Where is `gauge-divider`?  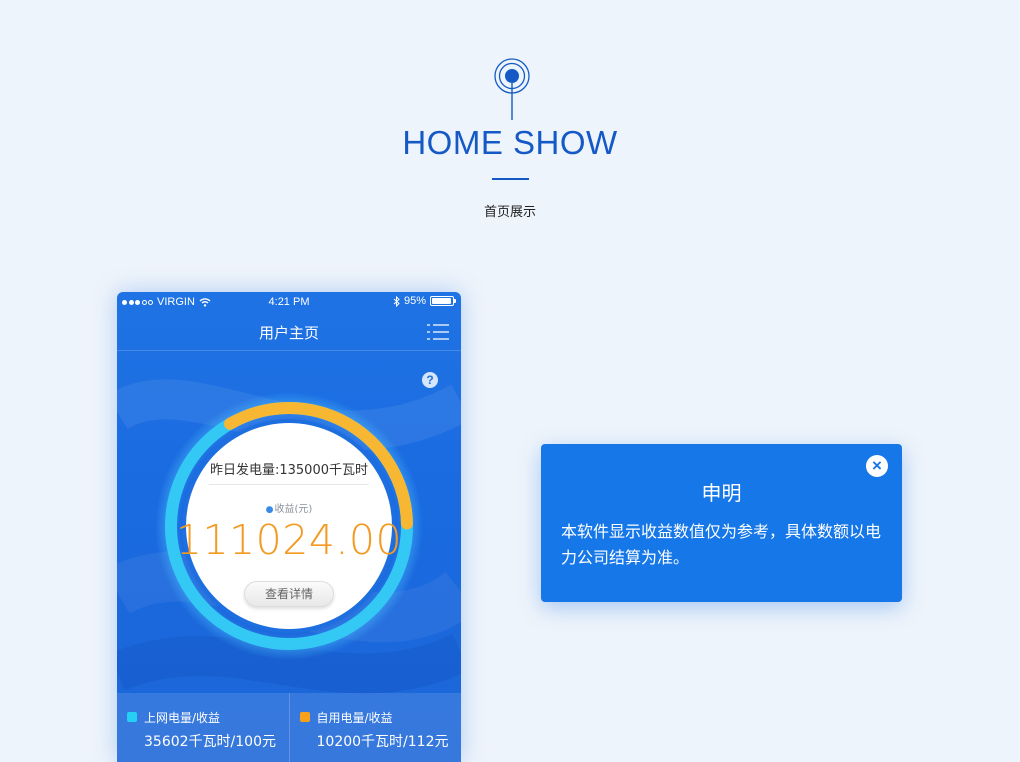 gauge-divider is located at coordinates (289, 484).